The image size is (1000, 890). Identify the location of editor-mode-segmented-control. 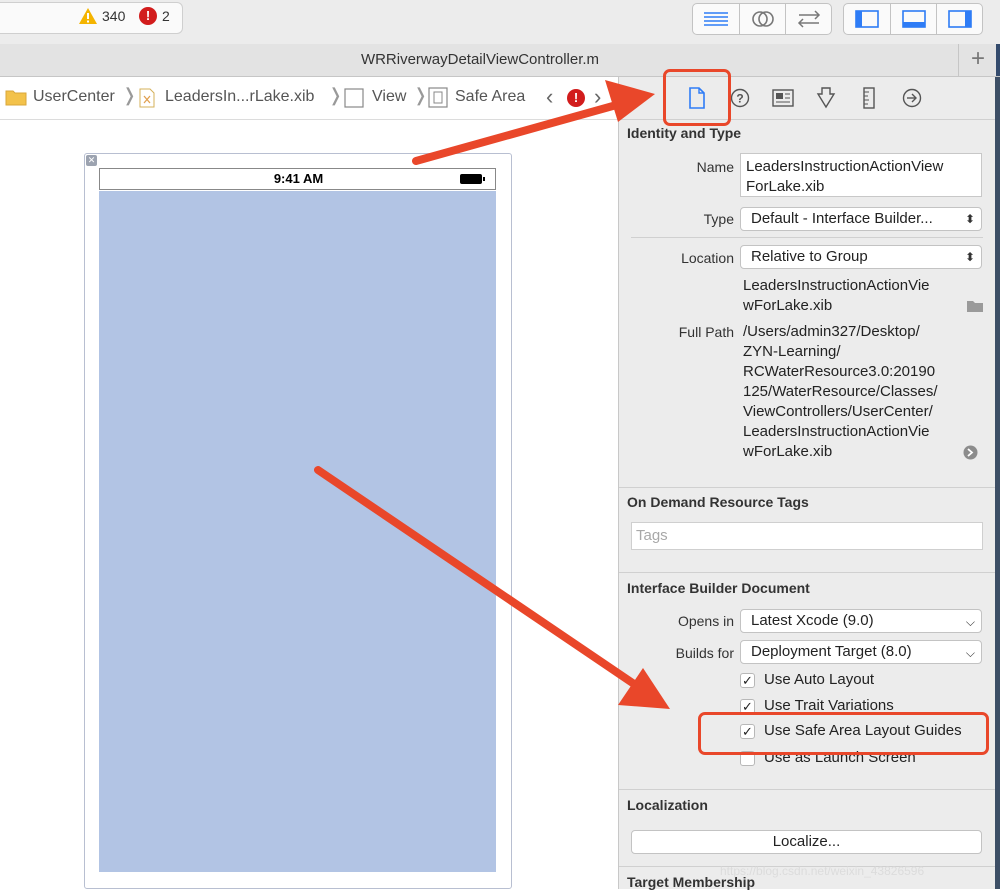
(762, 19).